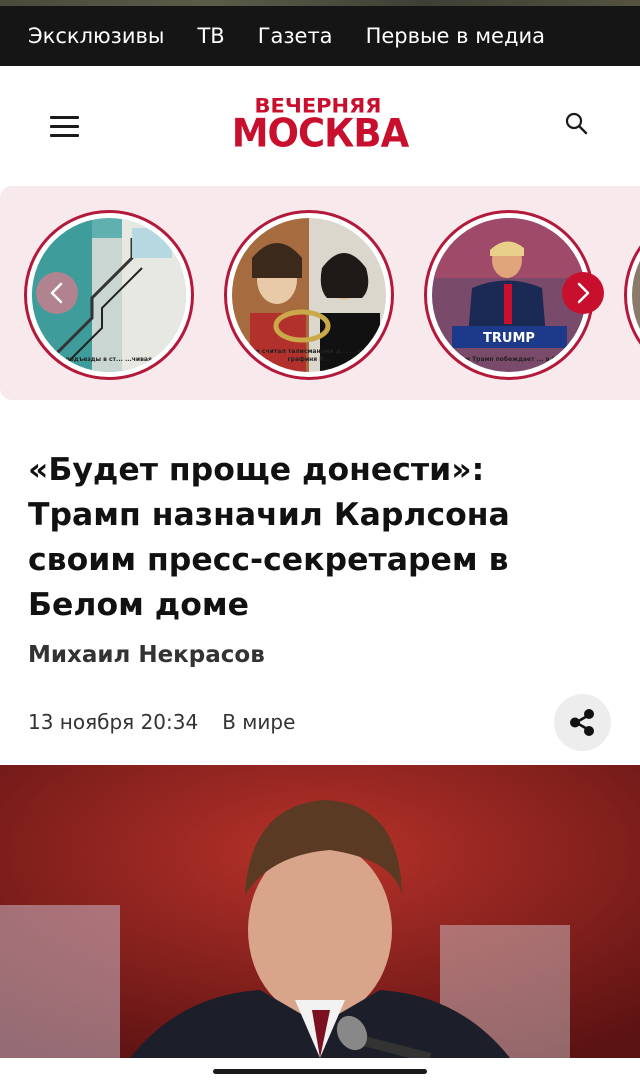 The width and height of the screenshot is (640, 1086). Describe the element at coordinates (455, 36) in the screenshot. I see `nav-item-first-in-media: Первые в медиа` at that location.